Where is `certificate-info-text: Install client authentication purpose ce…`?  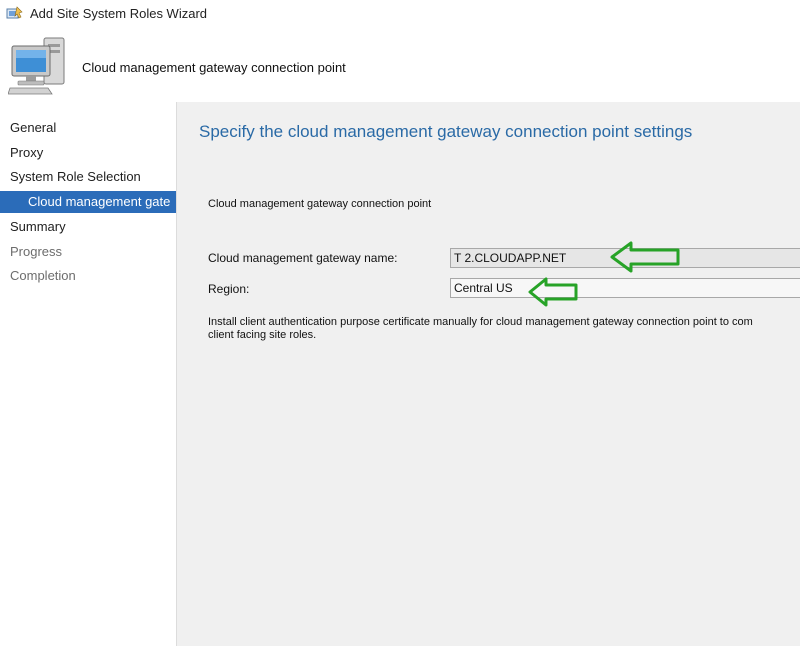 certificate-info-text: Install client authentication purpose ce… is located at coordinates (480, 329).